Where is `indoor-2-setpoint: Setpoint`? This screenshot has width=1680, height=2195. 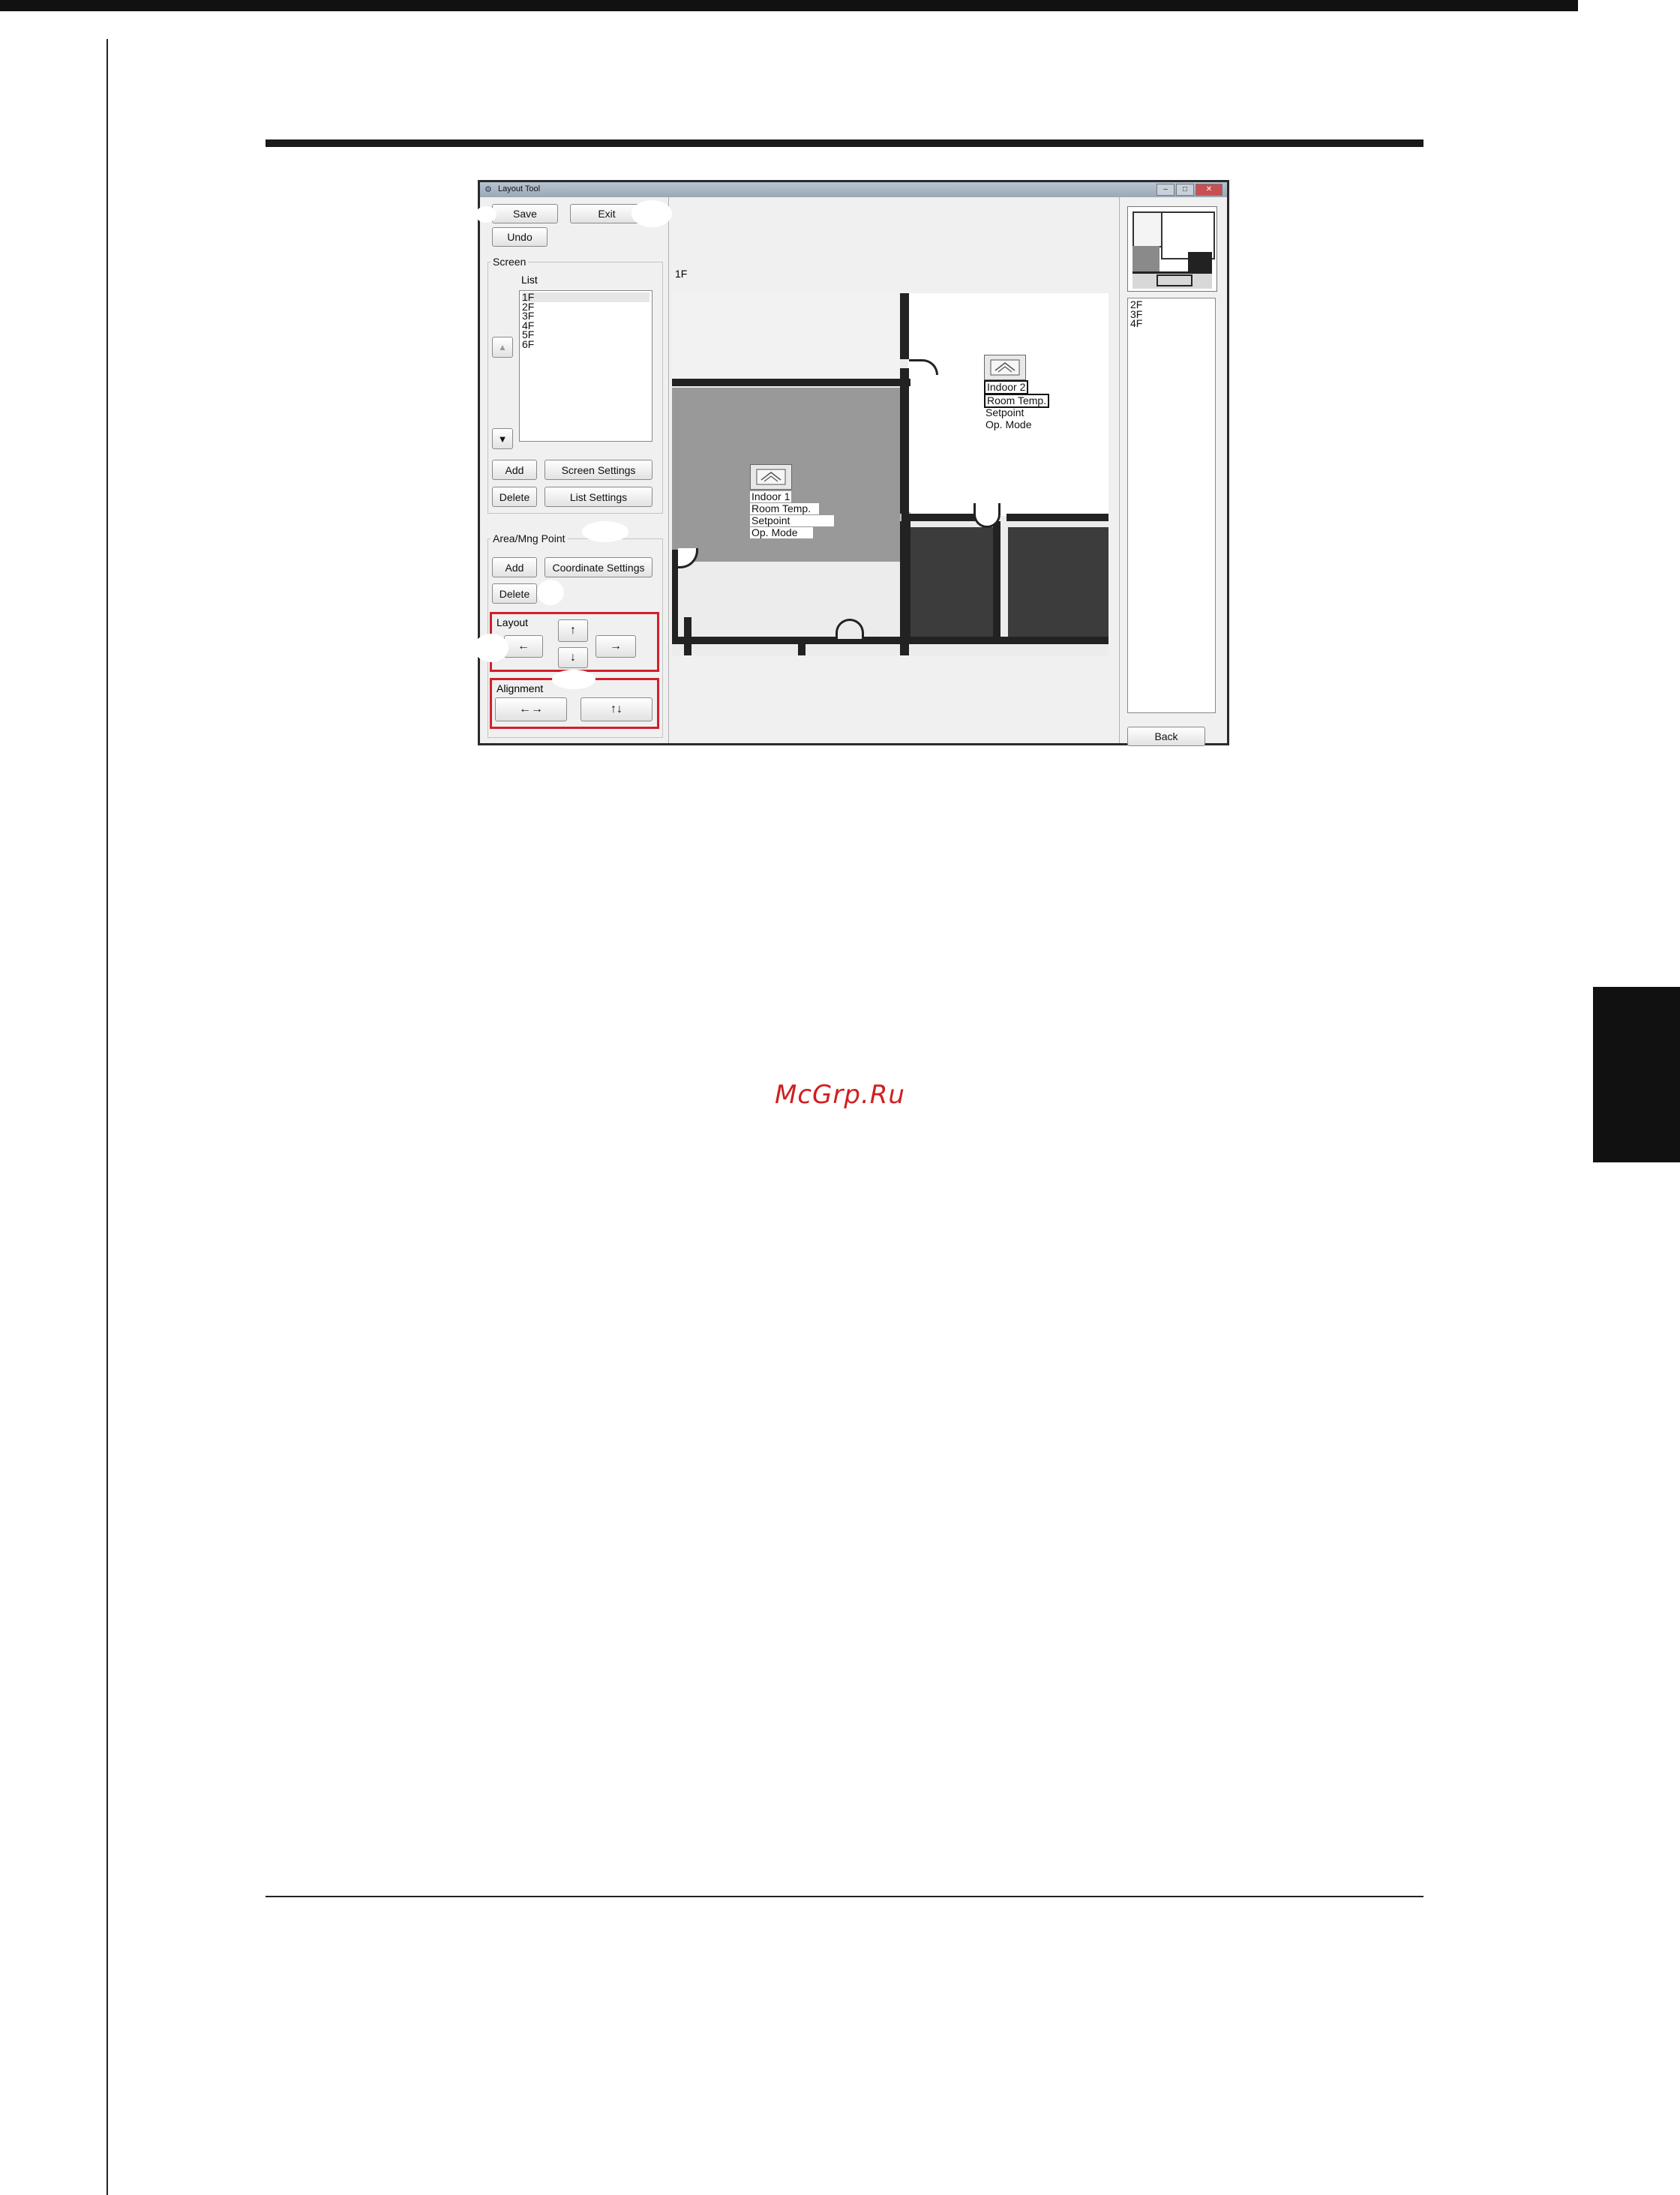 indoor-2-setpoint: Setpoint is located at coordinates (1004, 412).